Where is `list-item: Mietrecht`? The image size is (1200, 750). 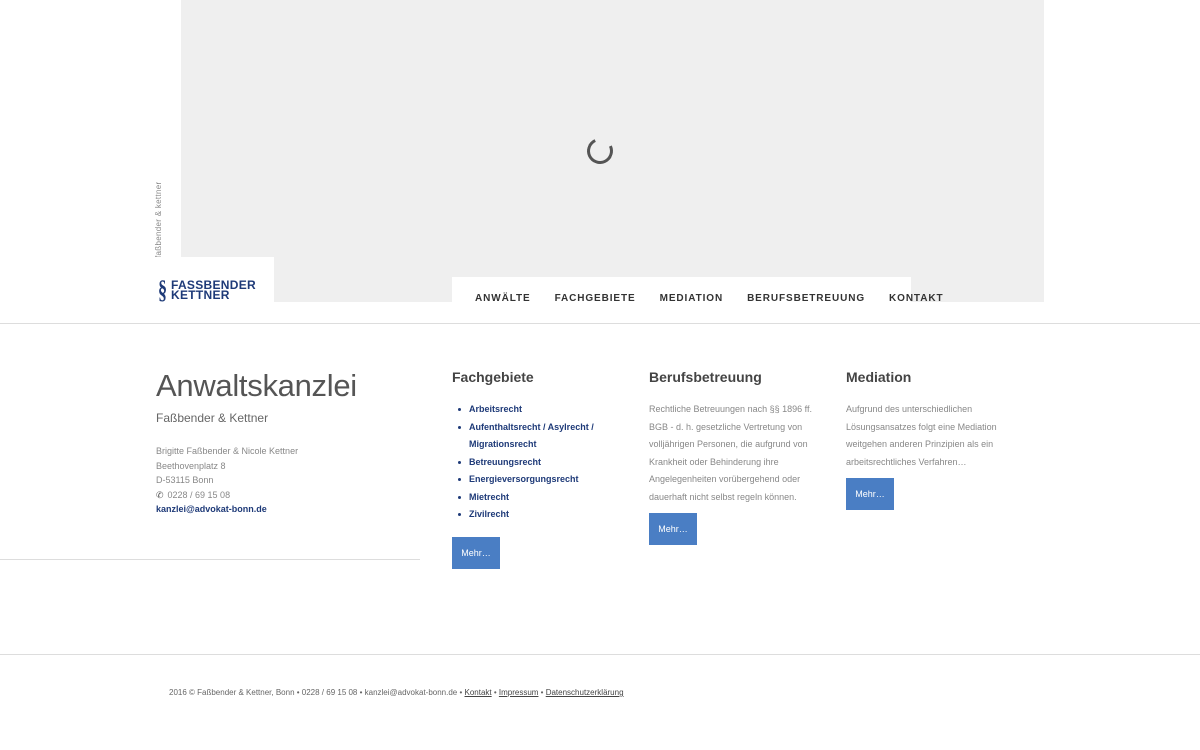 list-item: Mietrecht is located at coordinates (544, 498).